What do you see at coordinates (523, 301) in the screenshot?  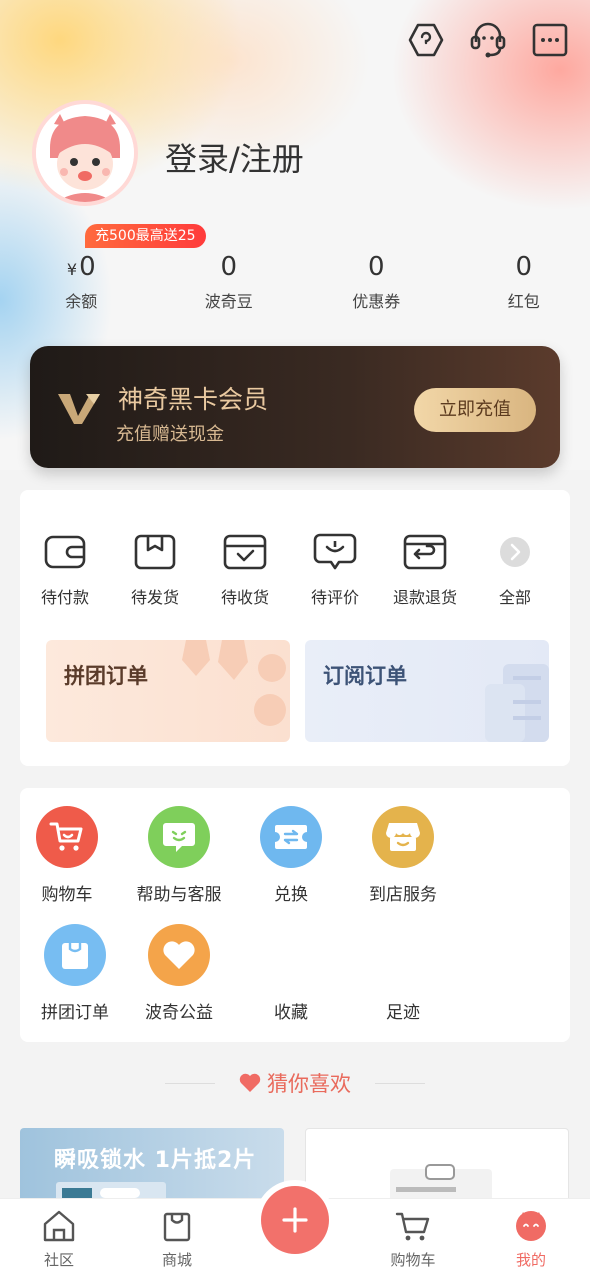 I see `stat-label: 红包` at bounding box center [523, 301].